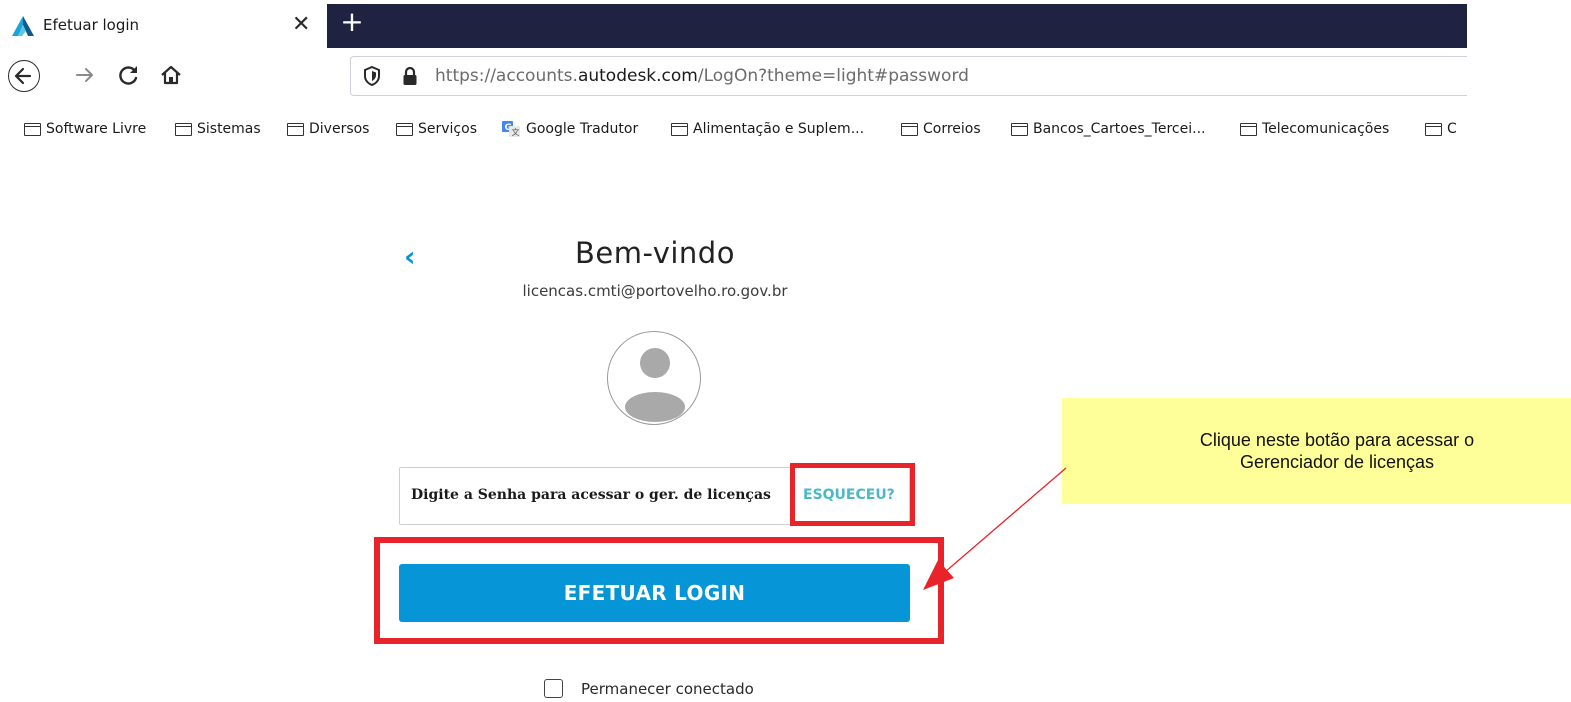 The image size is (1571, 702). Describe the element at coordinates (339, 129) in the screenshot. I see `bookmark-label: Diversos` at that location.